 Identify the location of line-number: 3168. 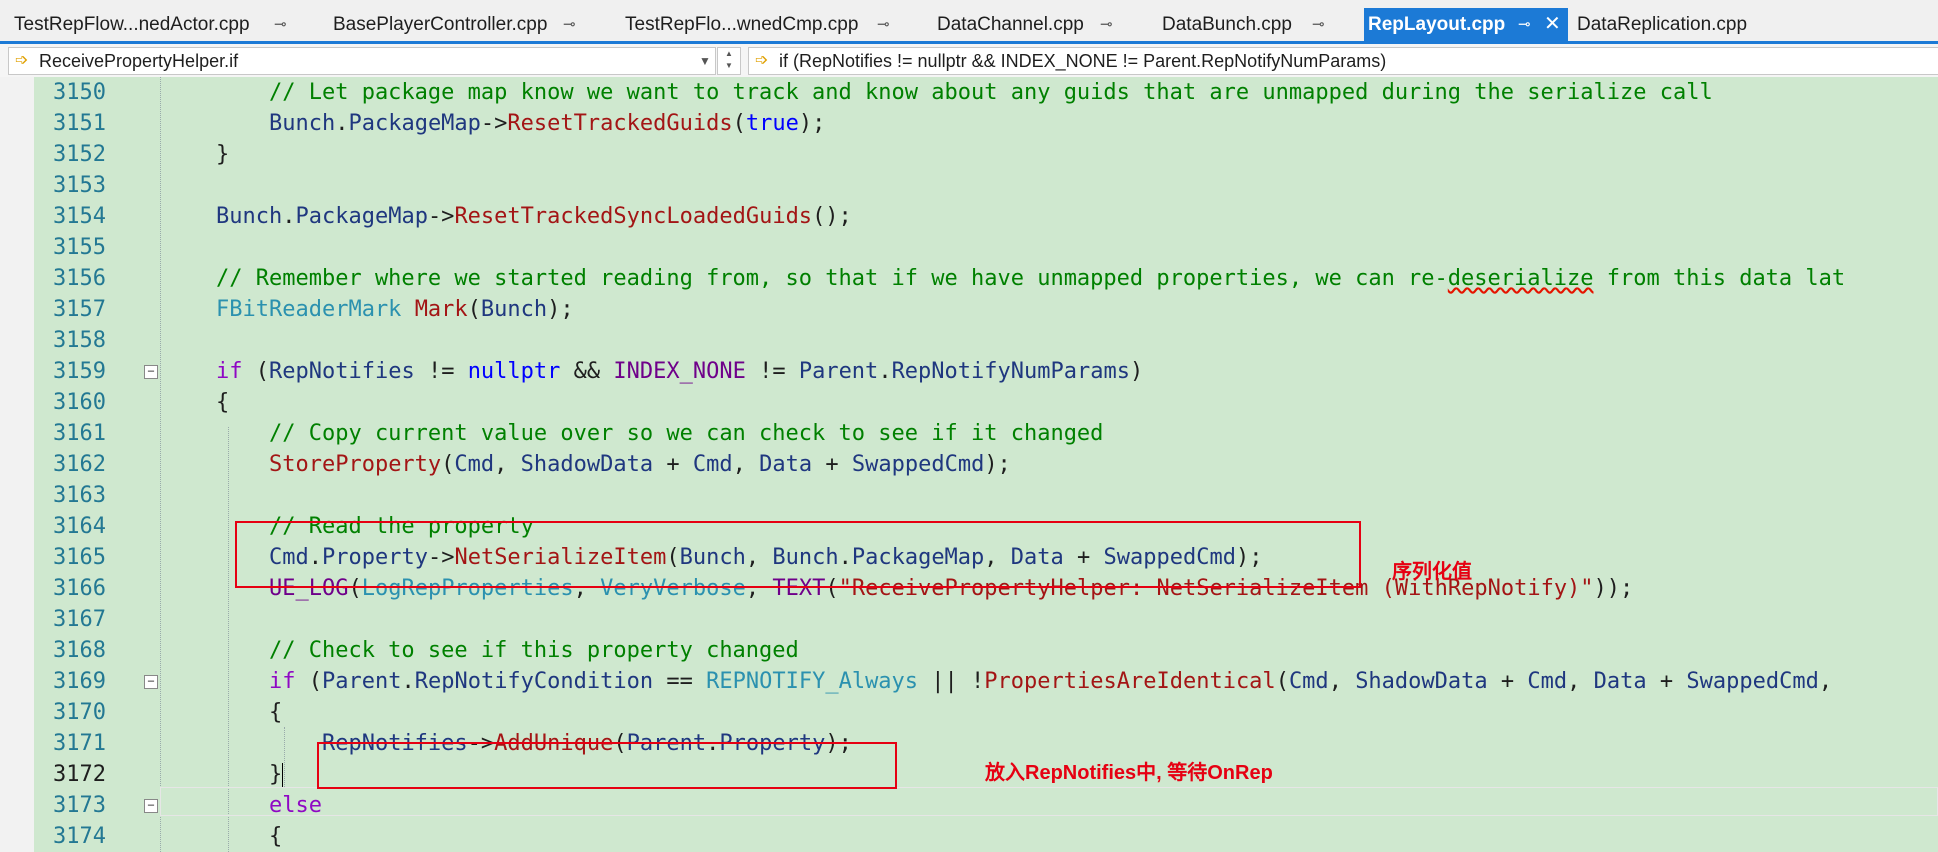
(79, 650).